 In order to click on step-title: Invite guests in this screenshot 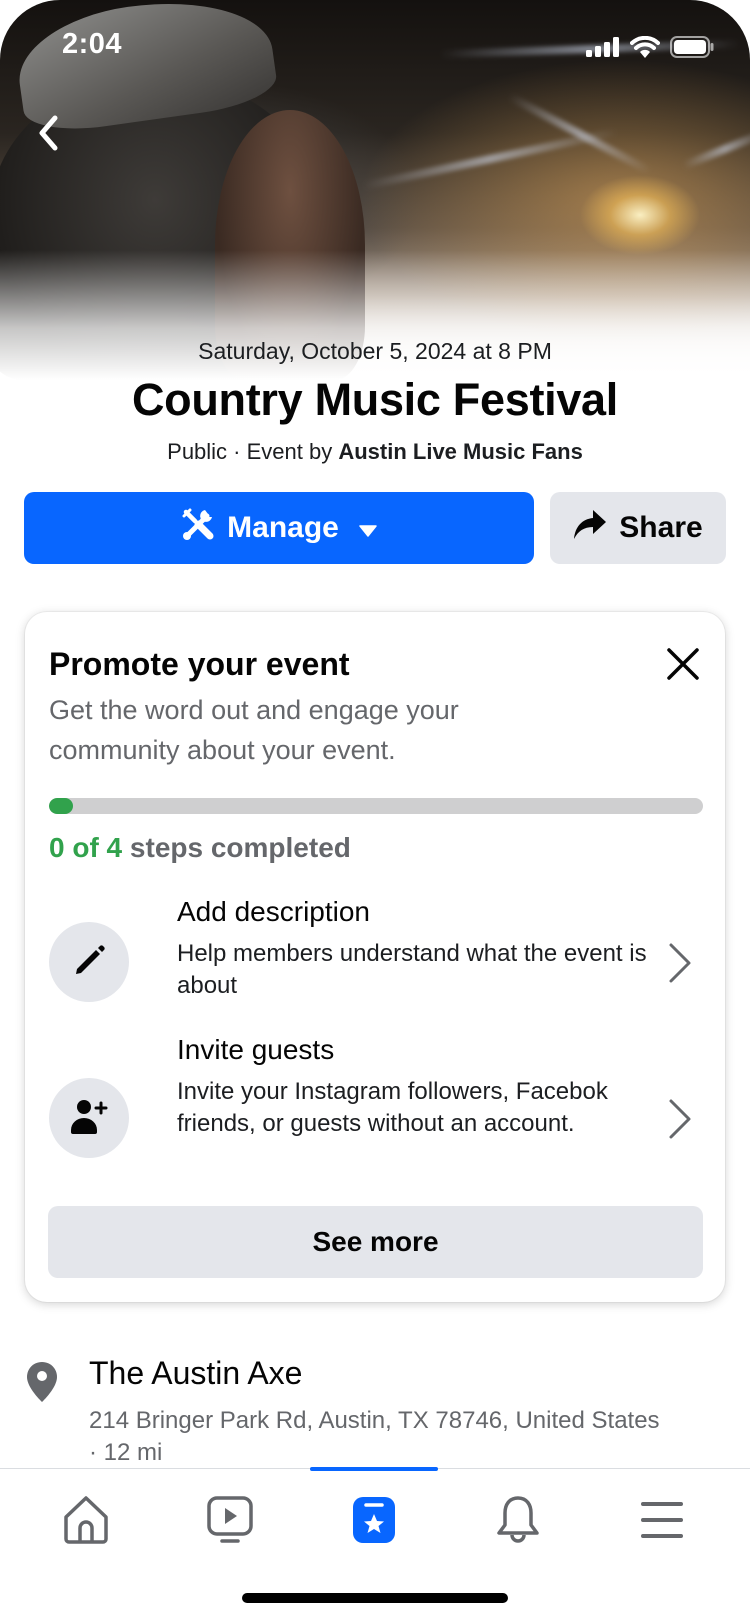, I will do `click(256, 1049)`.